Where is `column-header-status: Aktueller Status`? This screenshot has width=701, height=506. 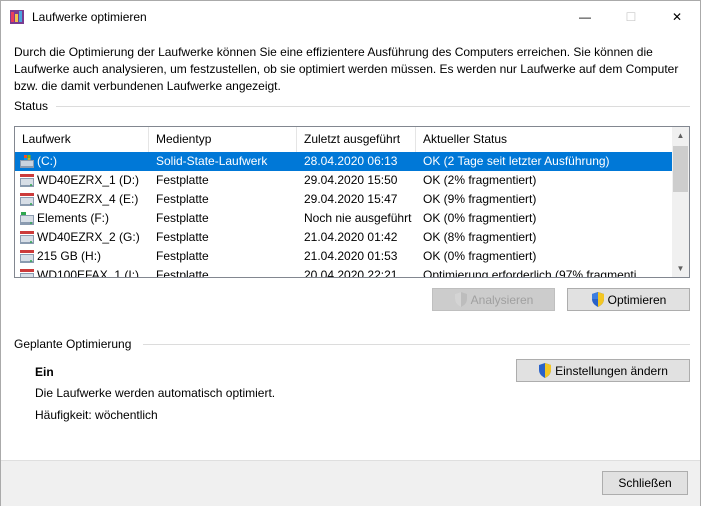
column-header-status: Aktueller Status is located at coordinates (544, 139).